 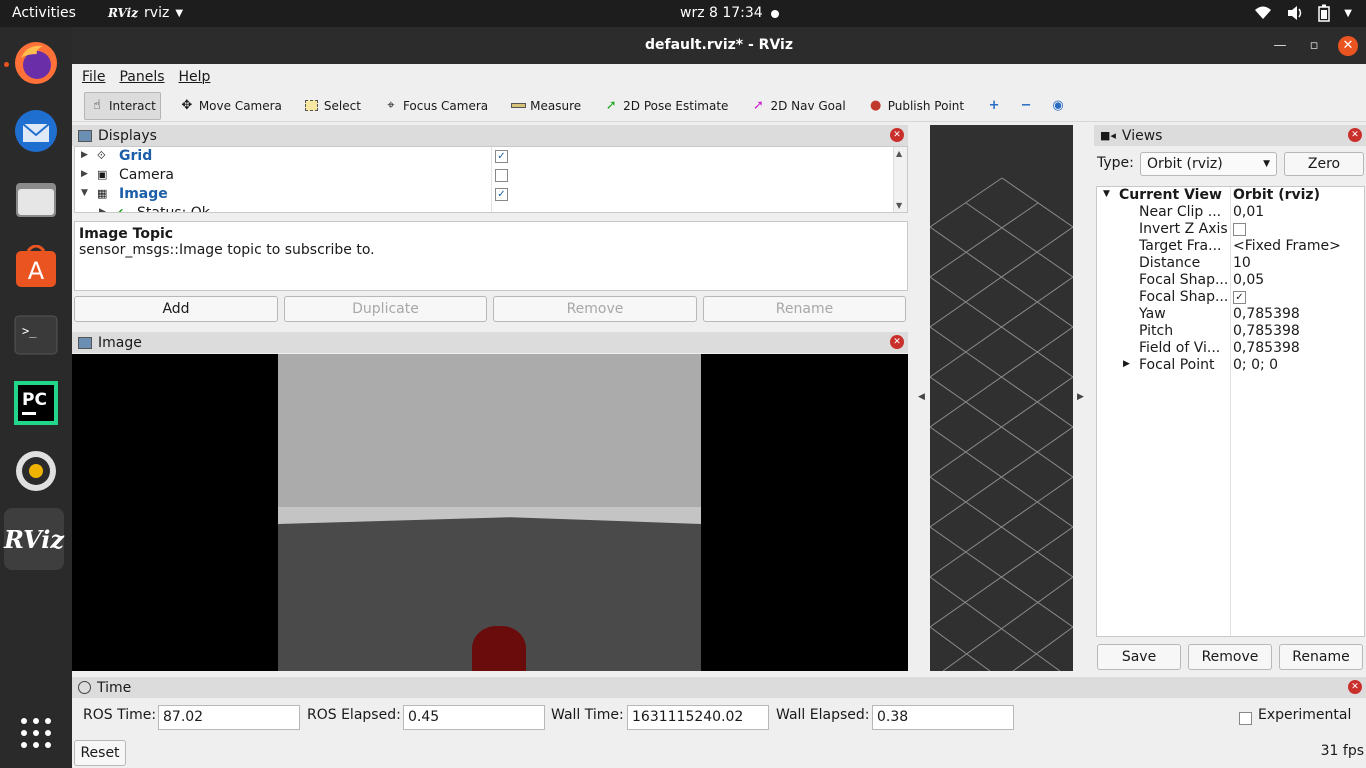 I want to click on tool-focus-camera: ⌖ Focus Camera, so click(x=435, y=106).